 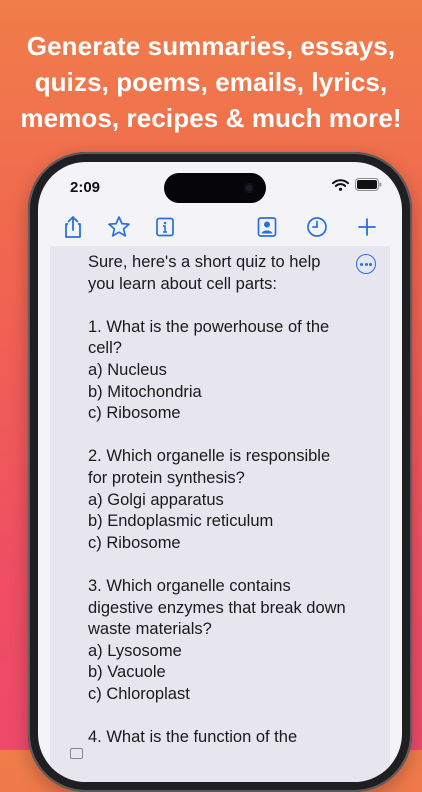 I want to click on info-icon, so click(x=165, y=227).